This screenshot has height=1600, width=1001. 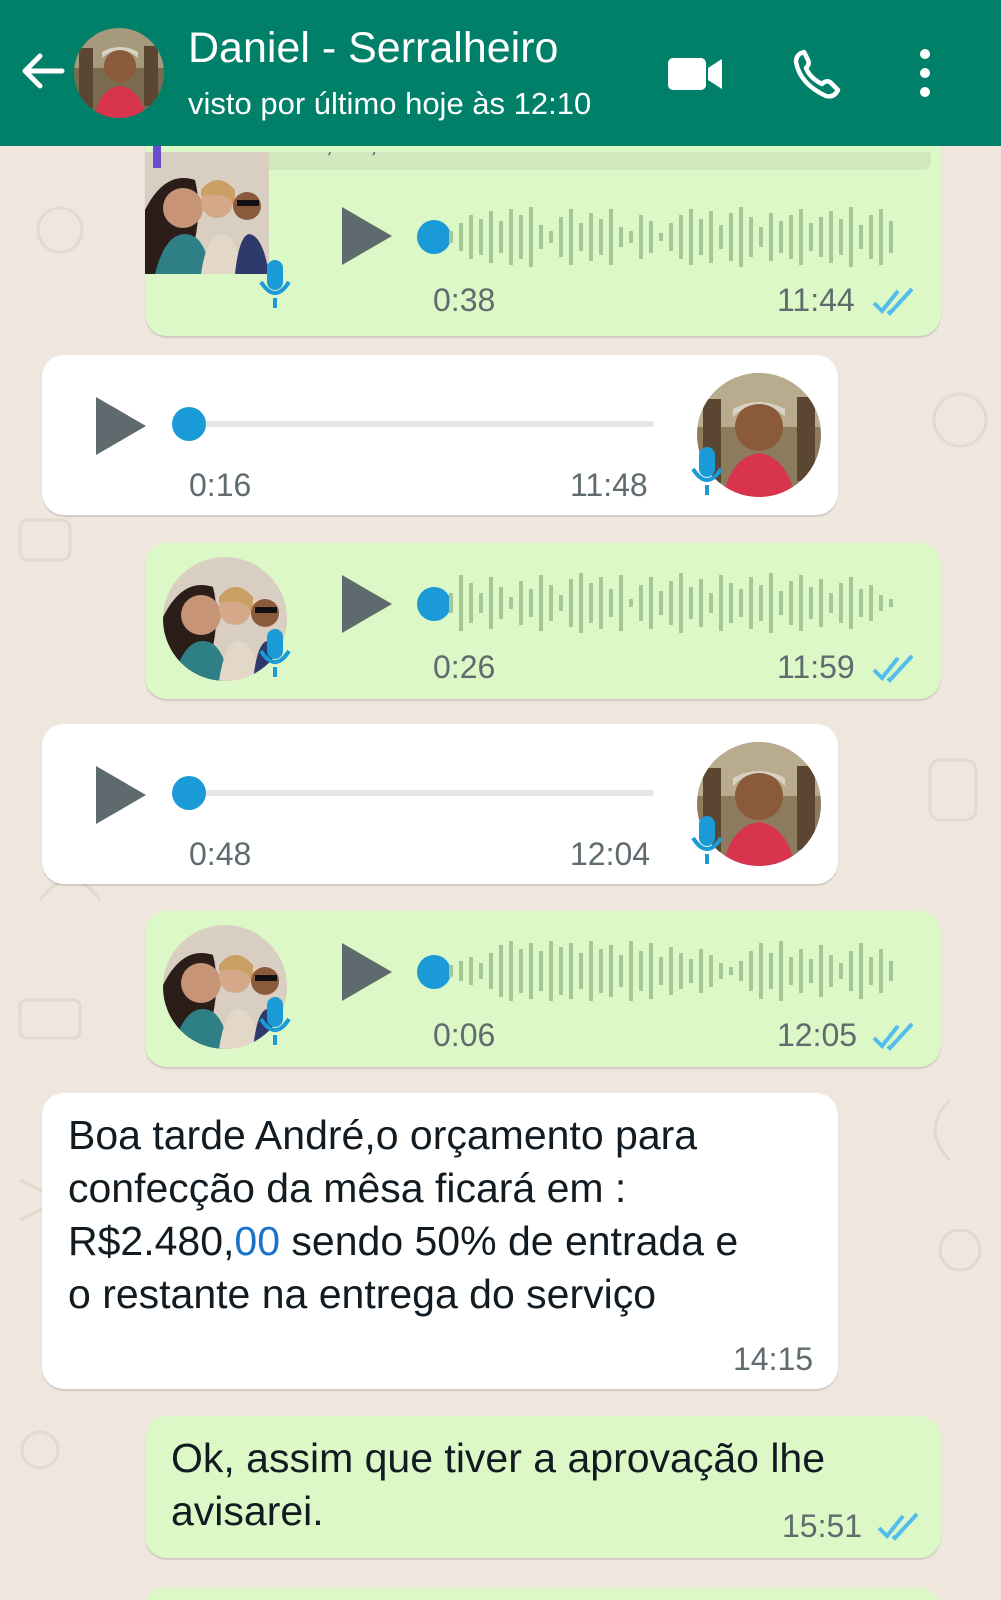 I want to click on contact-name: Daniel - Serralheiro, so click(x=373, y=48).